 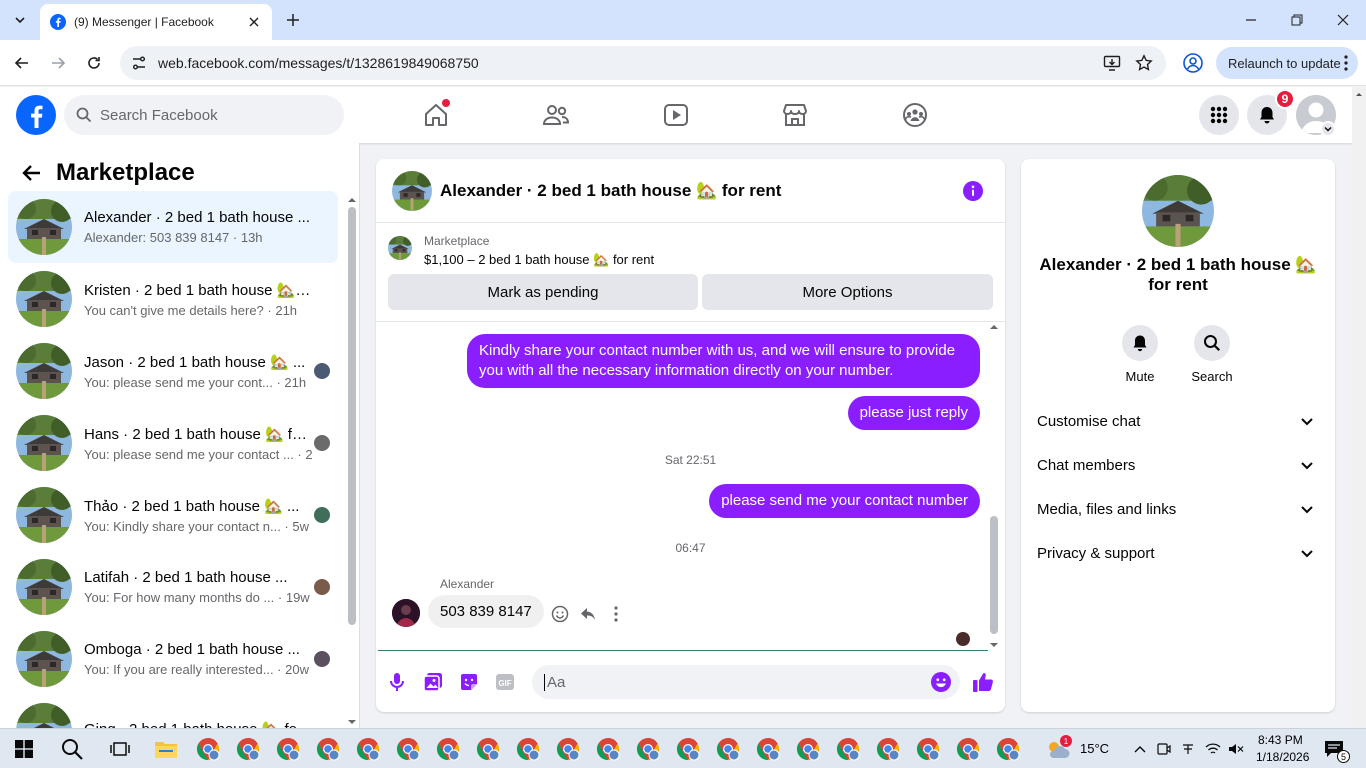 What do you see at coordinates (941, 682) in the screenshot?
I see `emoji-icon` at bounding box center [941, 682].